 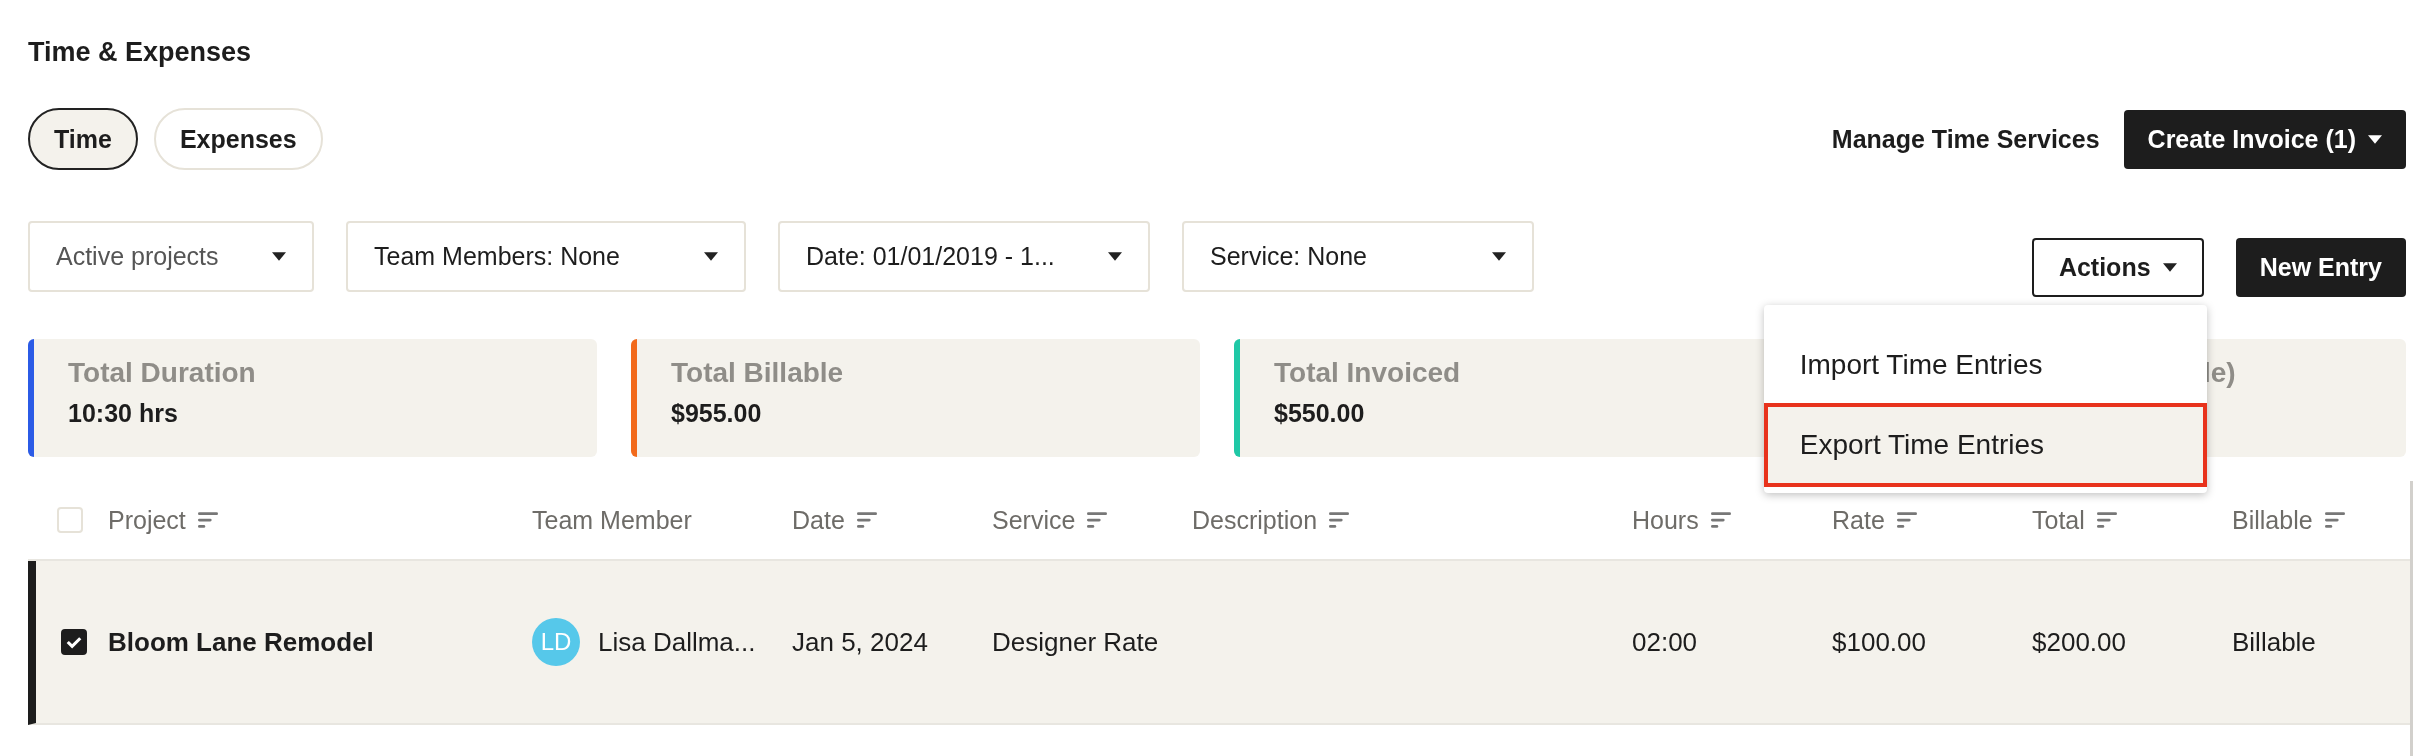 What do you see at coordinates (757, 373) in the screenshot?
I see `card-title: Total Billable` at bounding box center [757, 373].